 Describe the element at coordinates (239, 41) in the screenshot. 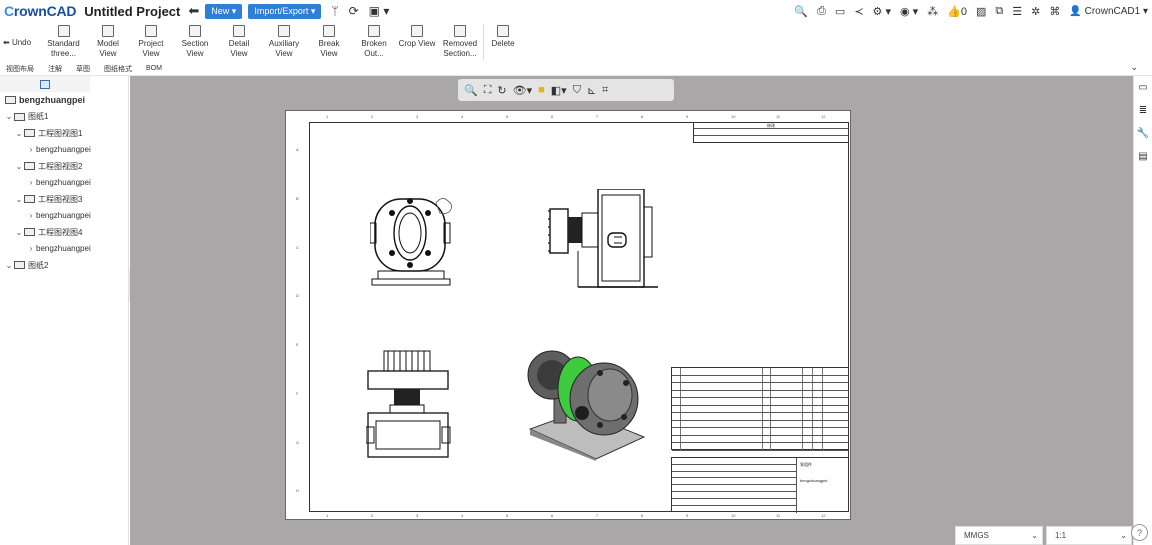

I see `ribbon-button-4: Detail View` at that location.